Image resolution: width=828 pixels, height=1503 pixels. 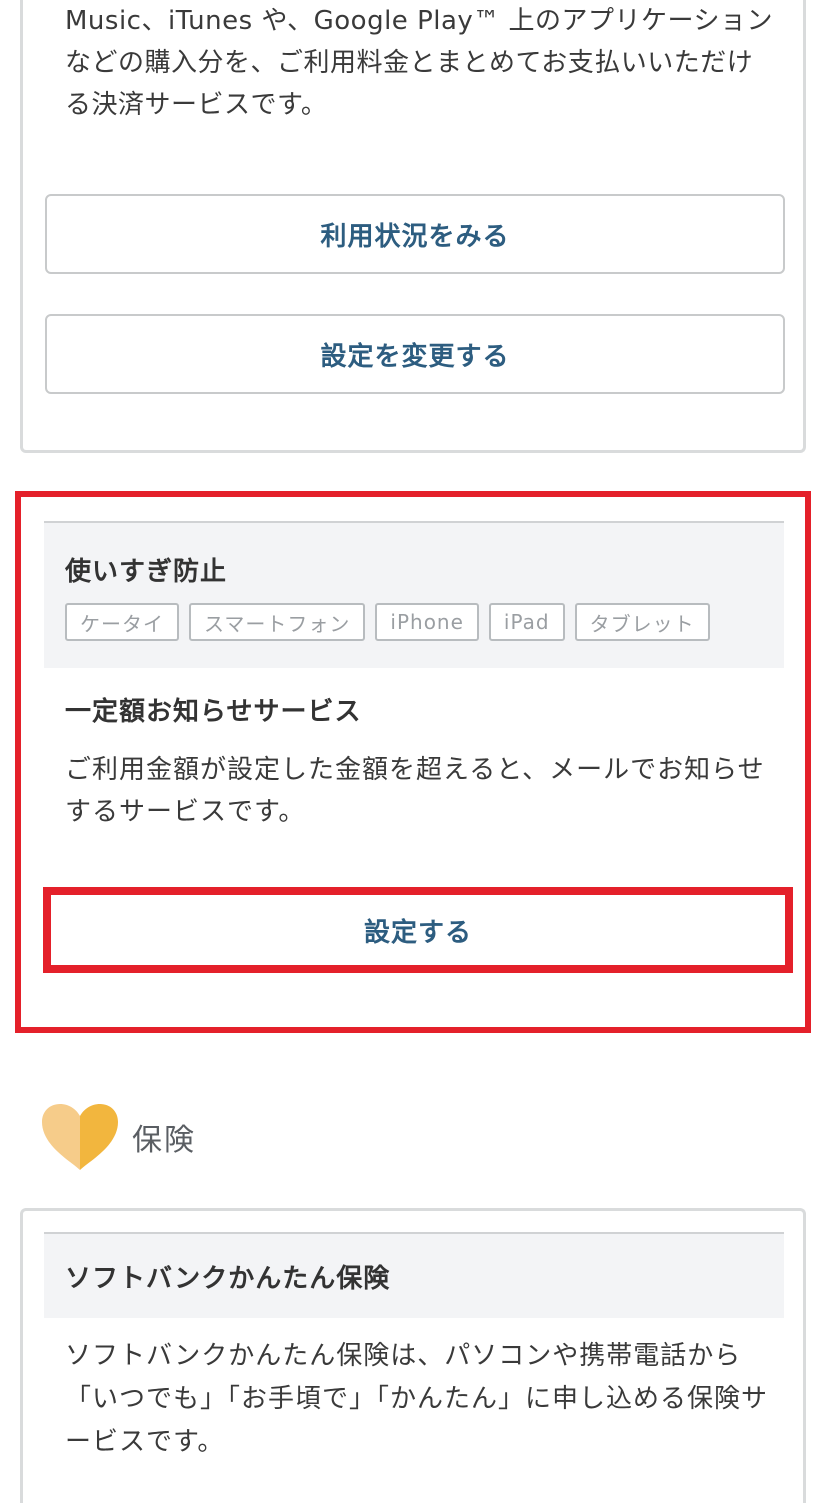 What do you see at coordinates (80, 1137) in the screenshot?
I see `heart-icon` at bounding box center [80, 1137].